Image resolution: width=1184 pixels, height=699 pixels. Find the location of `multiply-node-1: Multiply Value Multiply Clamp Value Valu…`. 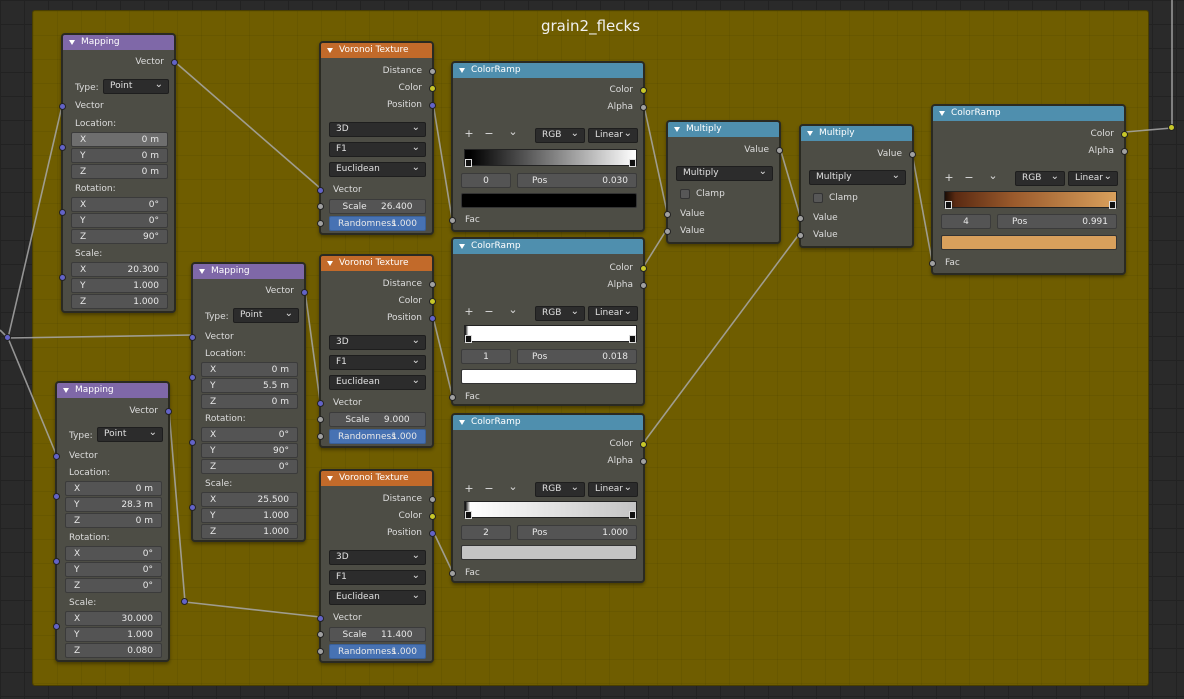

multiply-node-1: Multiply Value Multiply Clamp Value Valu… is located at coordinates (723, 182).